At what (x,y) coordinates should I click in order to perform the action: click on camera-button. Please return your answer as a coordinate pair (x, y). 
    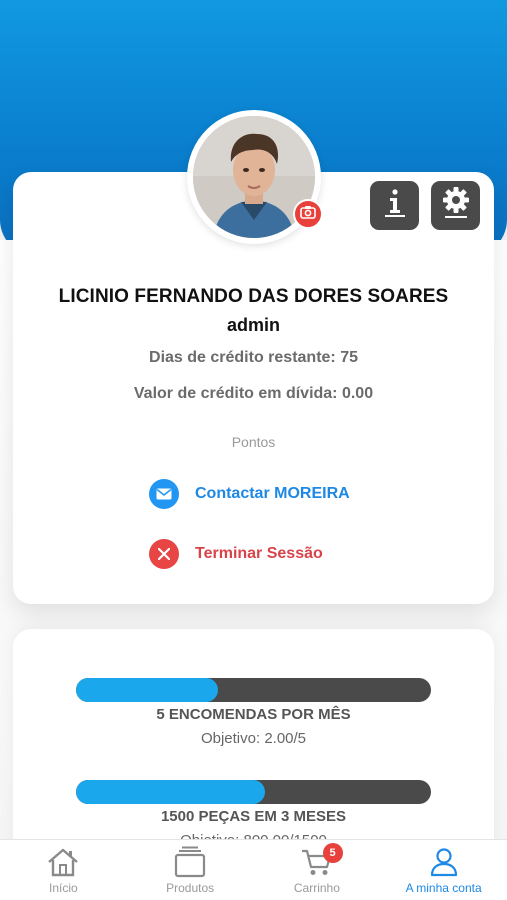
    Looking at the image, I should click on (308, 214).